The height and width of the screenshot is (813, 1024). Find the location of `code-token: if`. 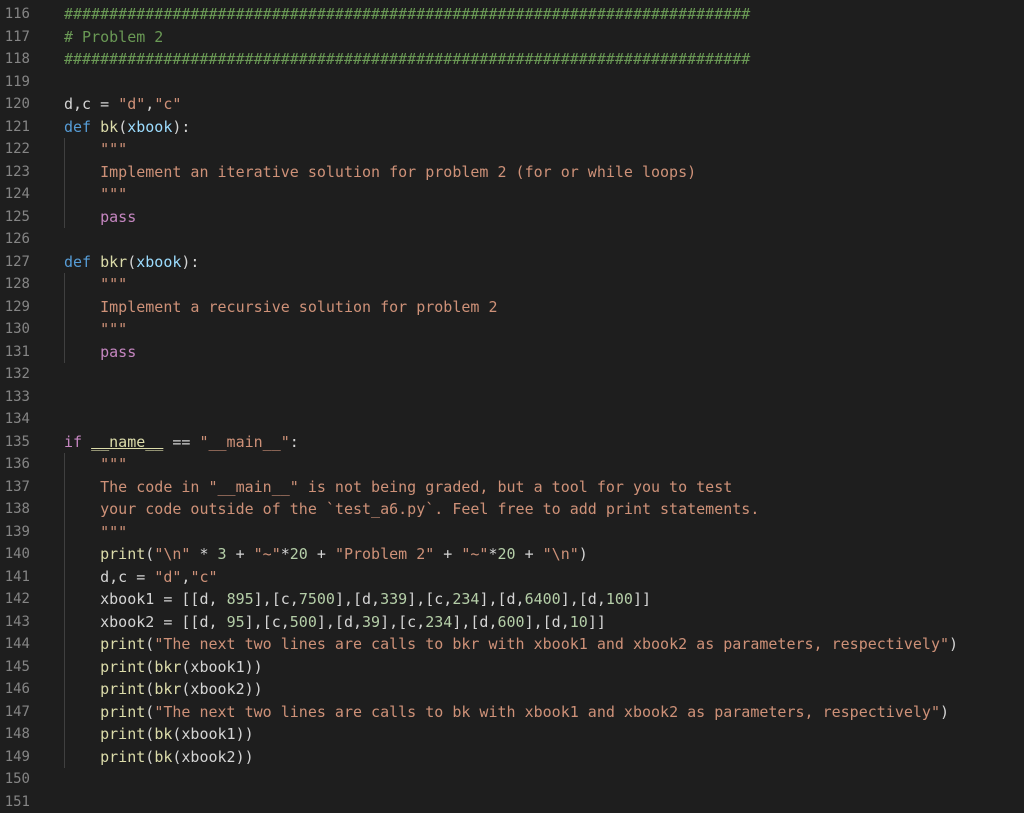

code-token: if is located at coordinates (73, 442).